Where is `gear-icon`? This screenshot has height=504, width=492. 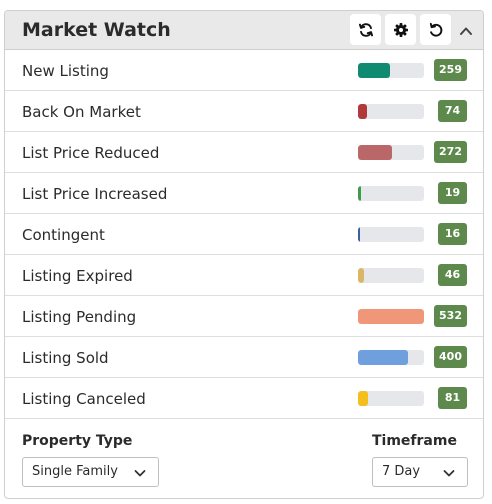 gear-icon is located at coordinates (400, 29).